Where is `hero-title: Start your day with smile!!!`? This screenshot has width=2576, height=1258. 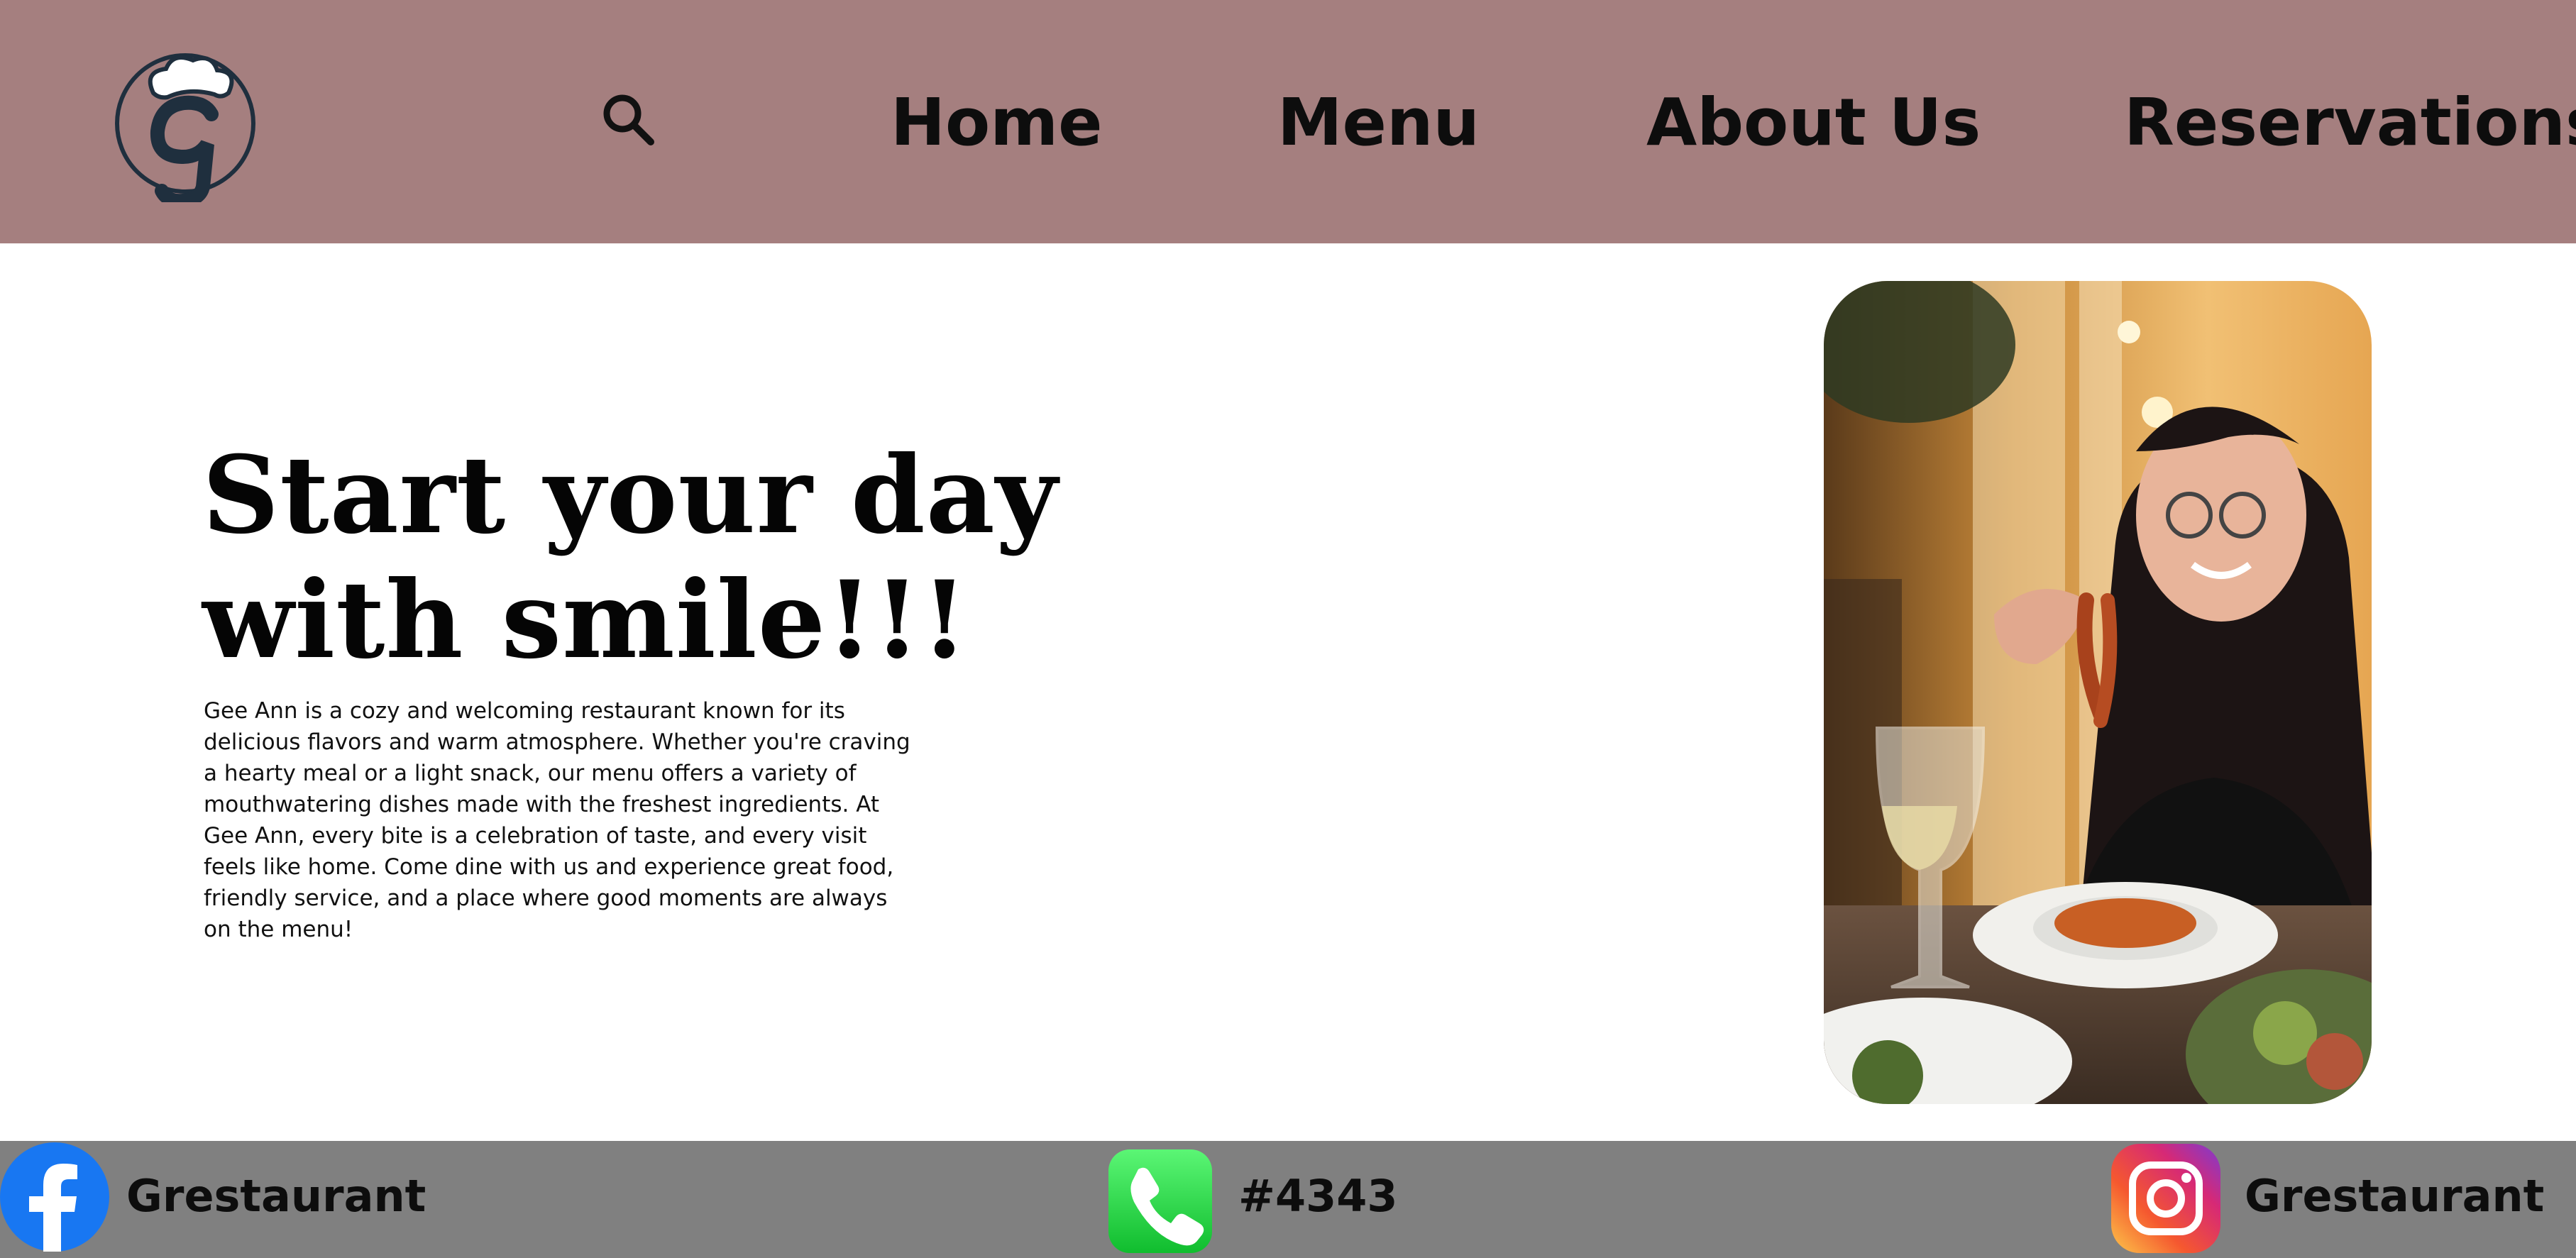
hero-title: Start your day with smile!!! is located at coordinates (663, 558).